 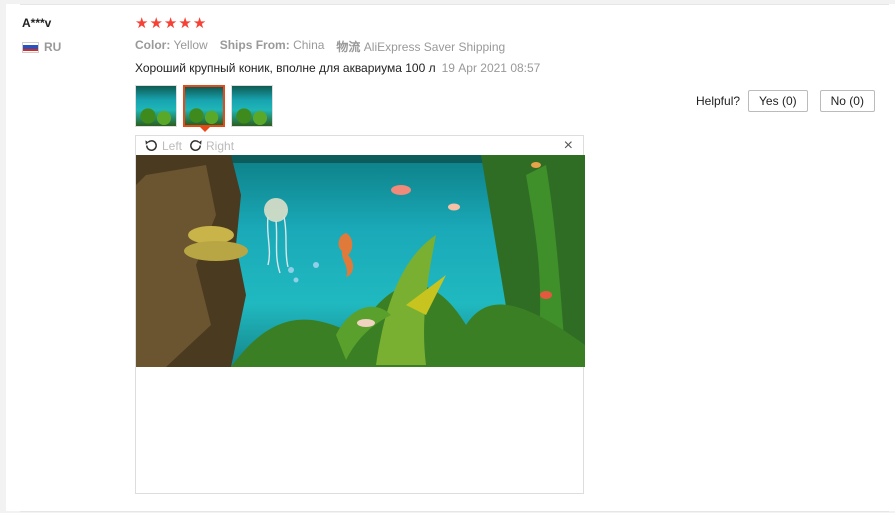 What do you see at coordinates (30, 47) in the screenshot?
I see `russia-flag-icon` at bounding box center [30, 47].